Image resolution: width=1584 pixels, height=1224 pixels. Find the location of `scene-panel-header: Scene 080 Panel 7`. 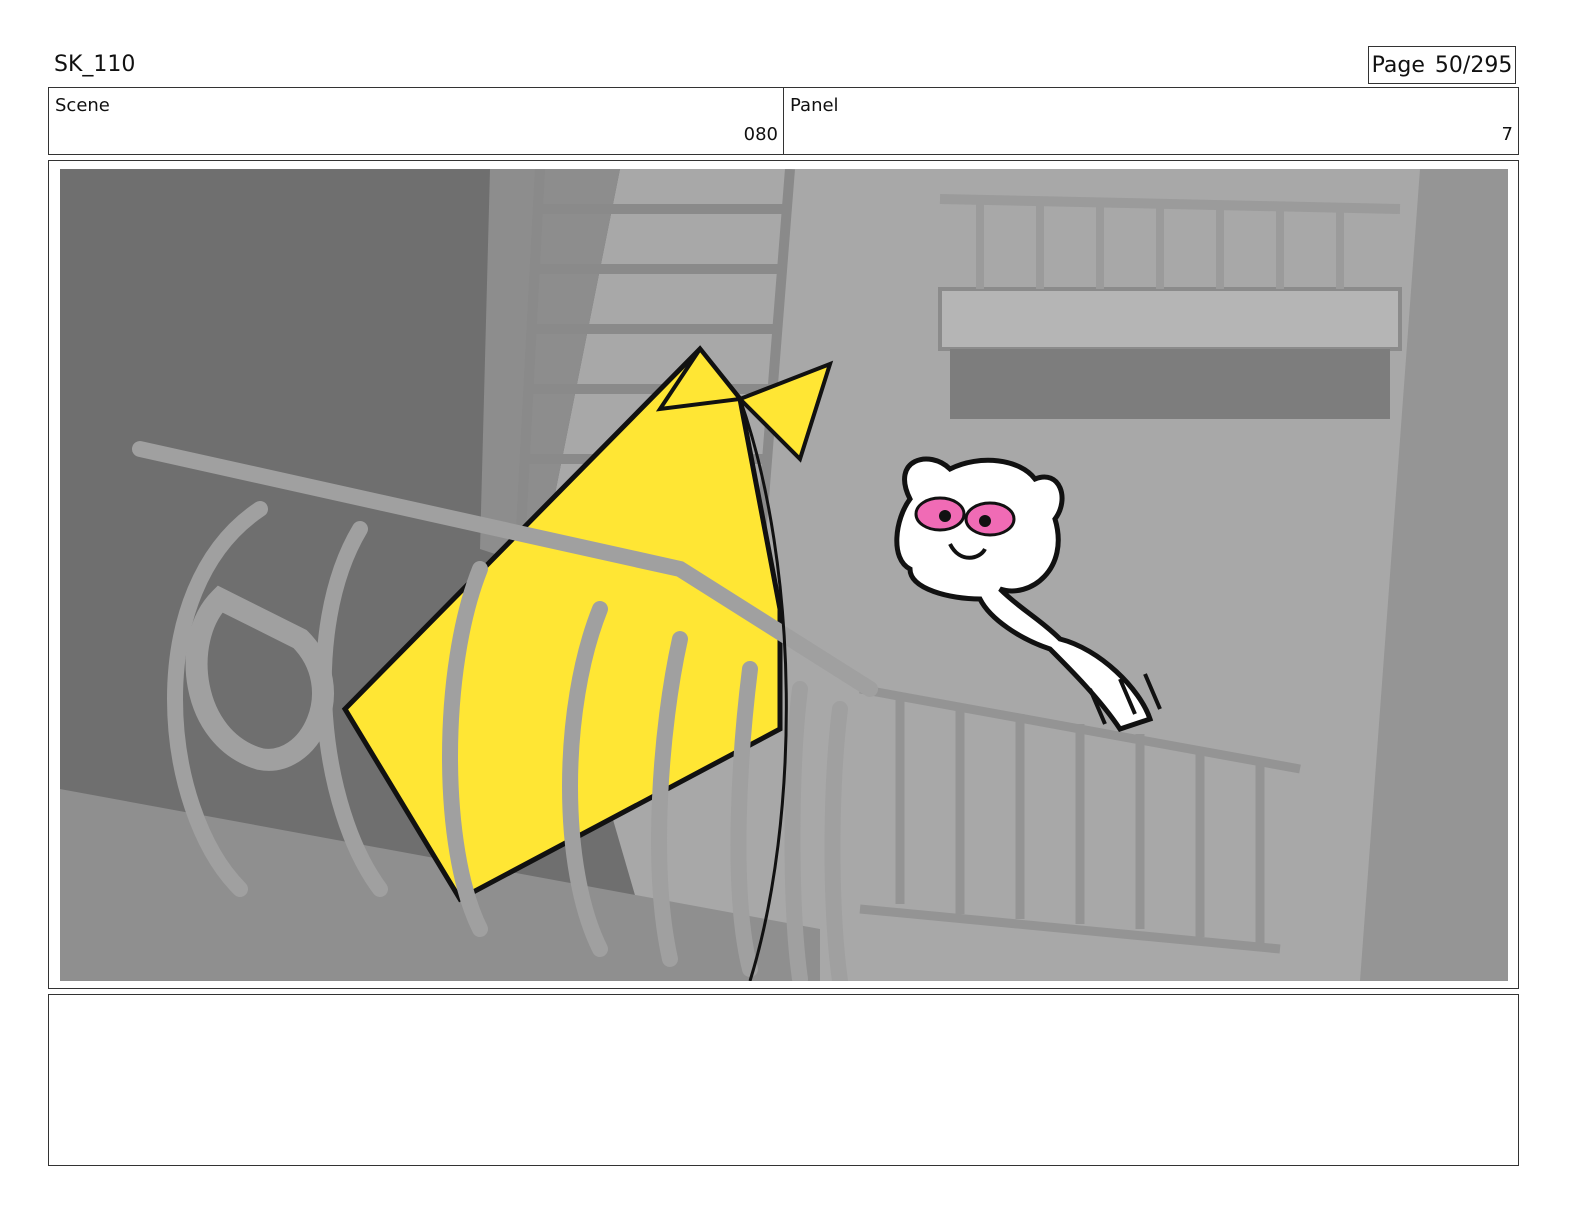

scene-panel-header: Scene 080 Panel 7 is located at coordinates (783, 121).